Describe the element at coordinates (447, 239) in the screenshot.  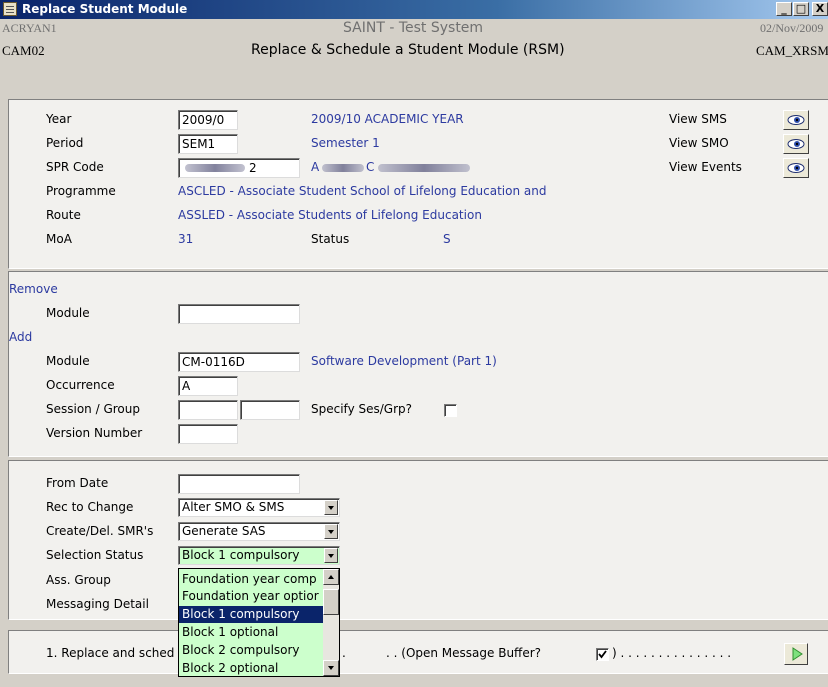
I see `status-value: S` at that location.